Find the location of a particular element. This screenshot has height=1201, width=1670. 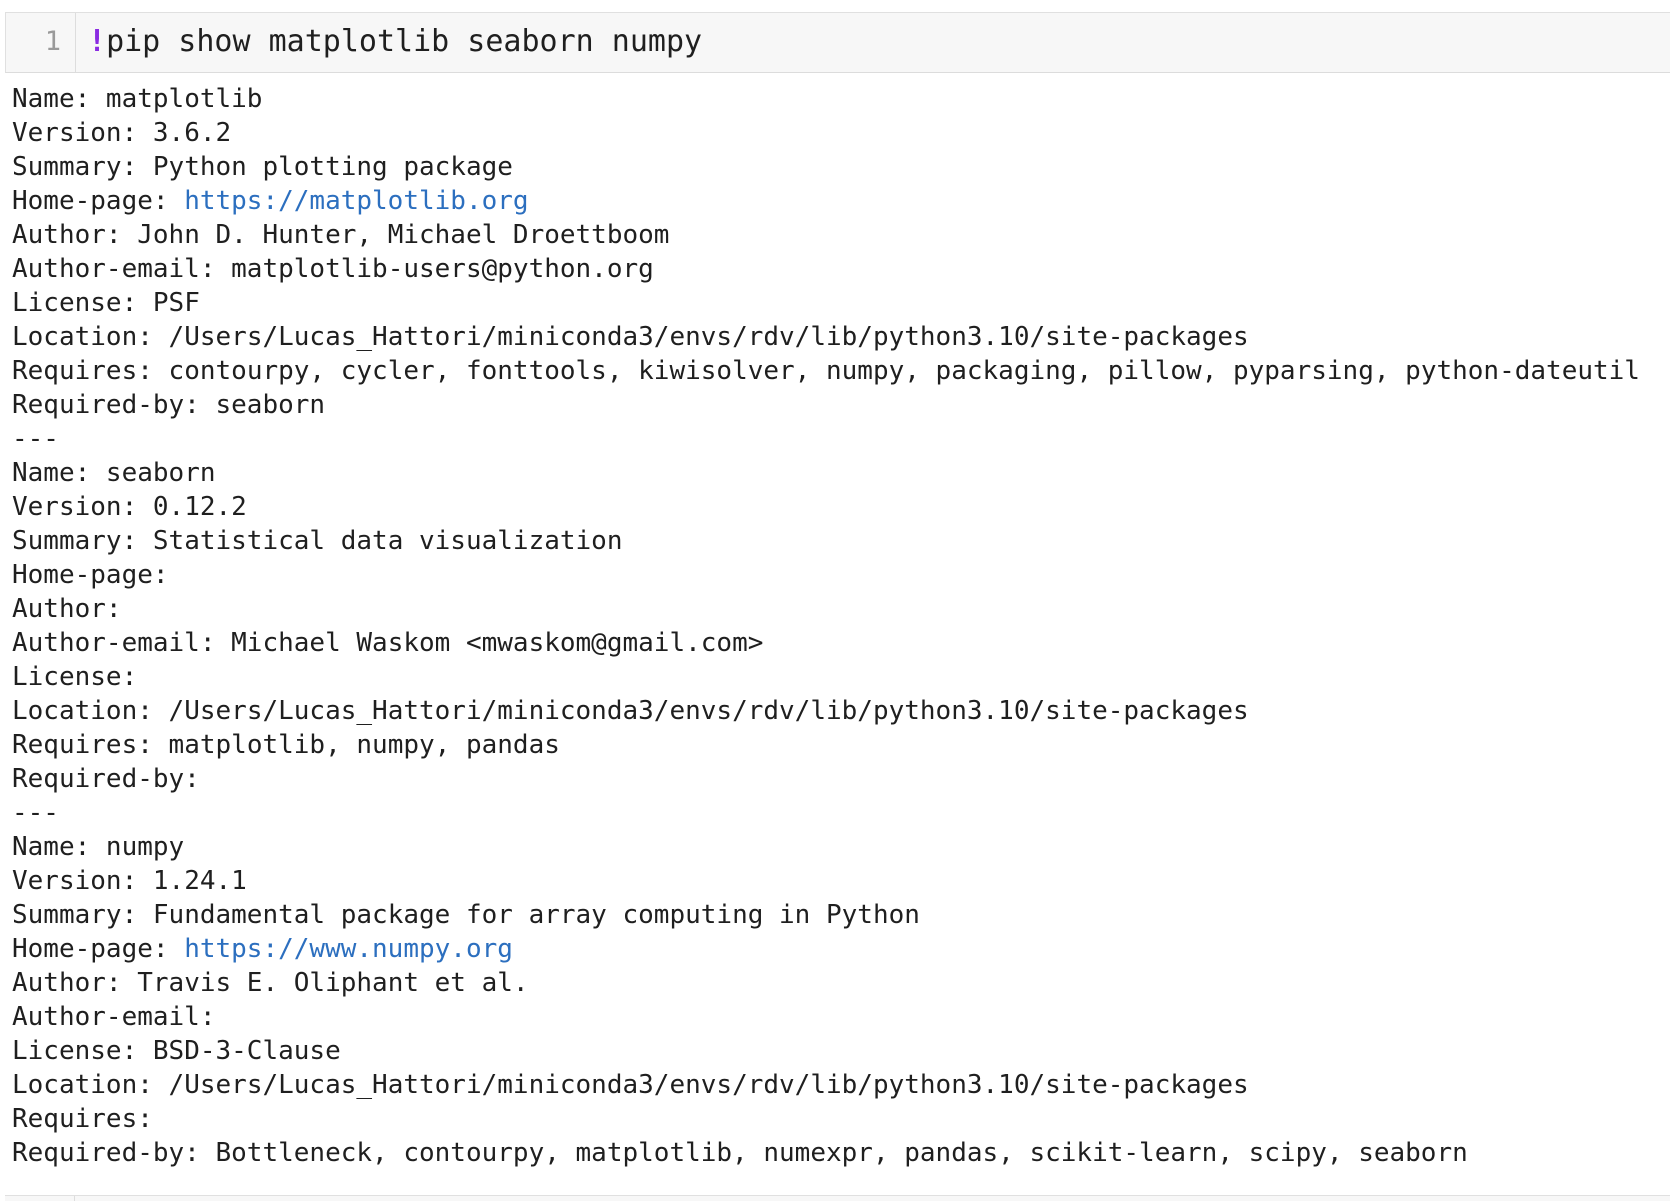

output-line: Summary: Python plotting package is located at coordinates (839, 167).